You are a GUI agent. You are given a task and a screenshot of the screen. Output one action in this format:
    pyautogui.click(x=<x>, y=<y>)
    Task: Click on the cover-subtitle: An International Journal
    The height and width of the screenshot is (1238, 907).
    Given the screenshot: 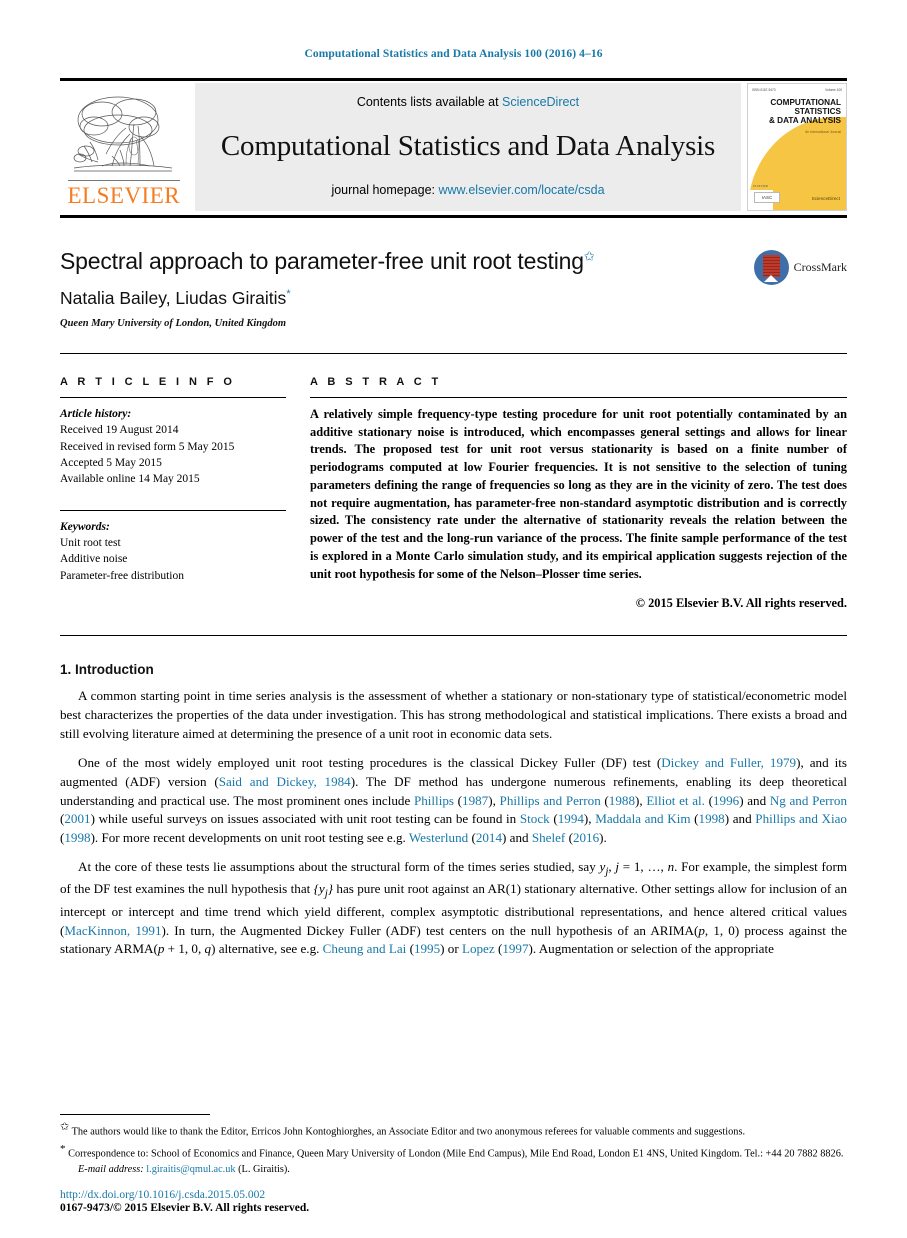 What is the action you would take?
    pyautogui.click(x=823, y=132)
    